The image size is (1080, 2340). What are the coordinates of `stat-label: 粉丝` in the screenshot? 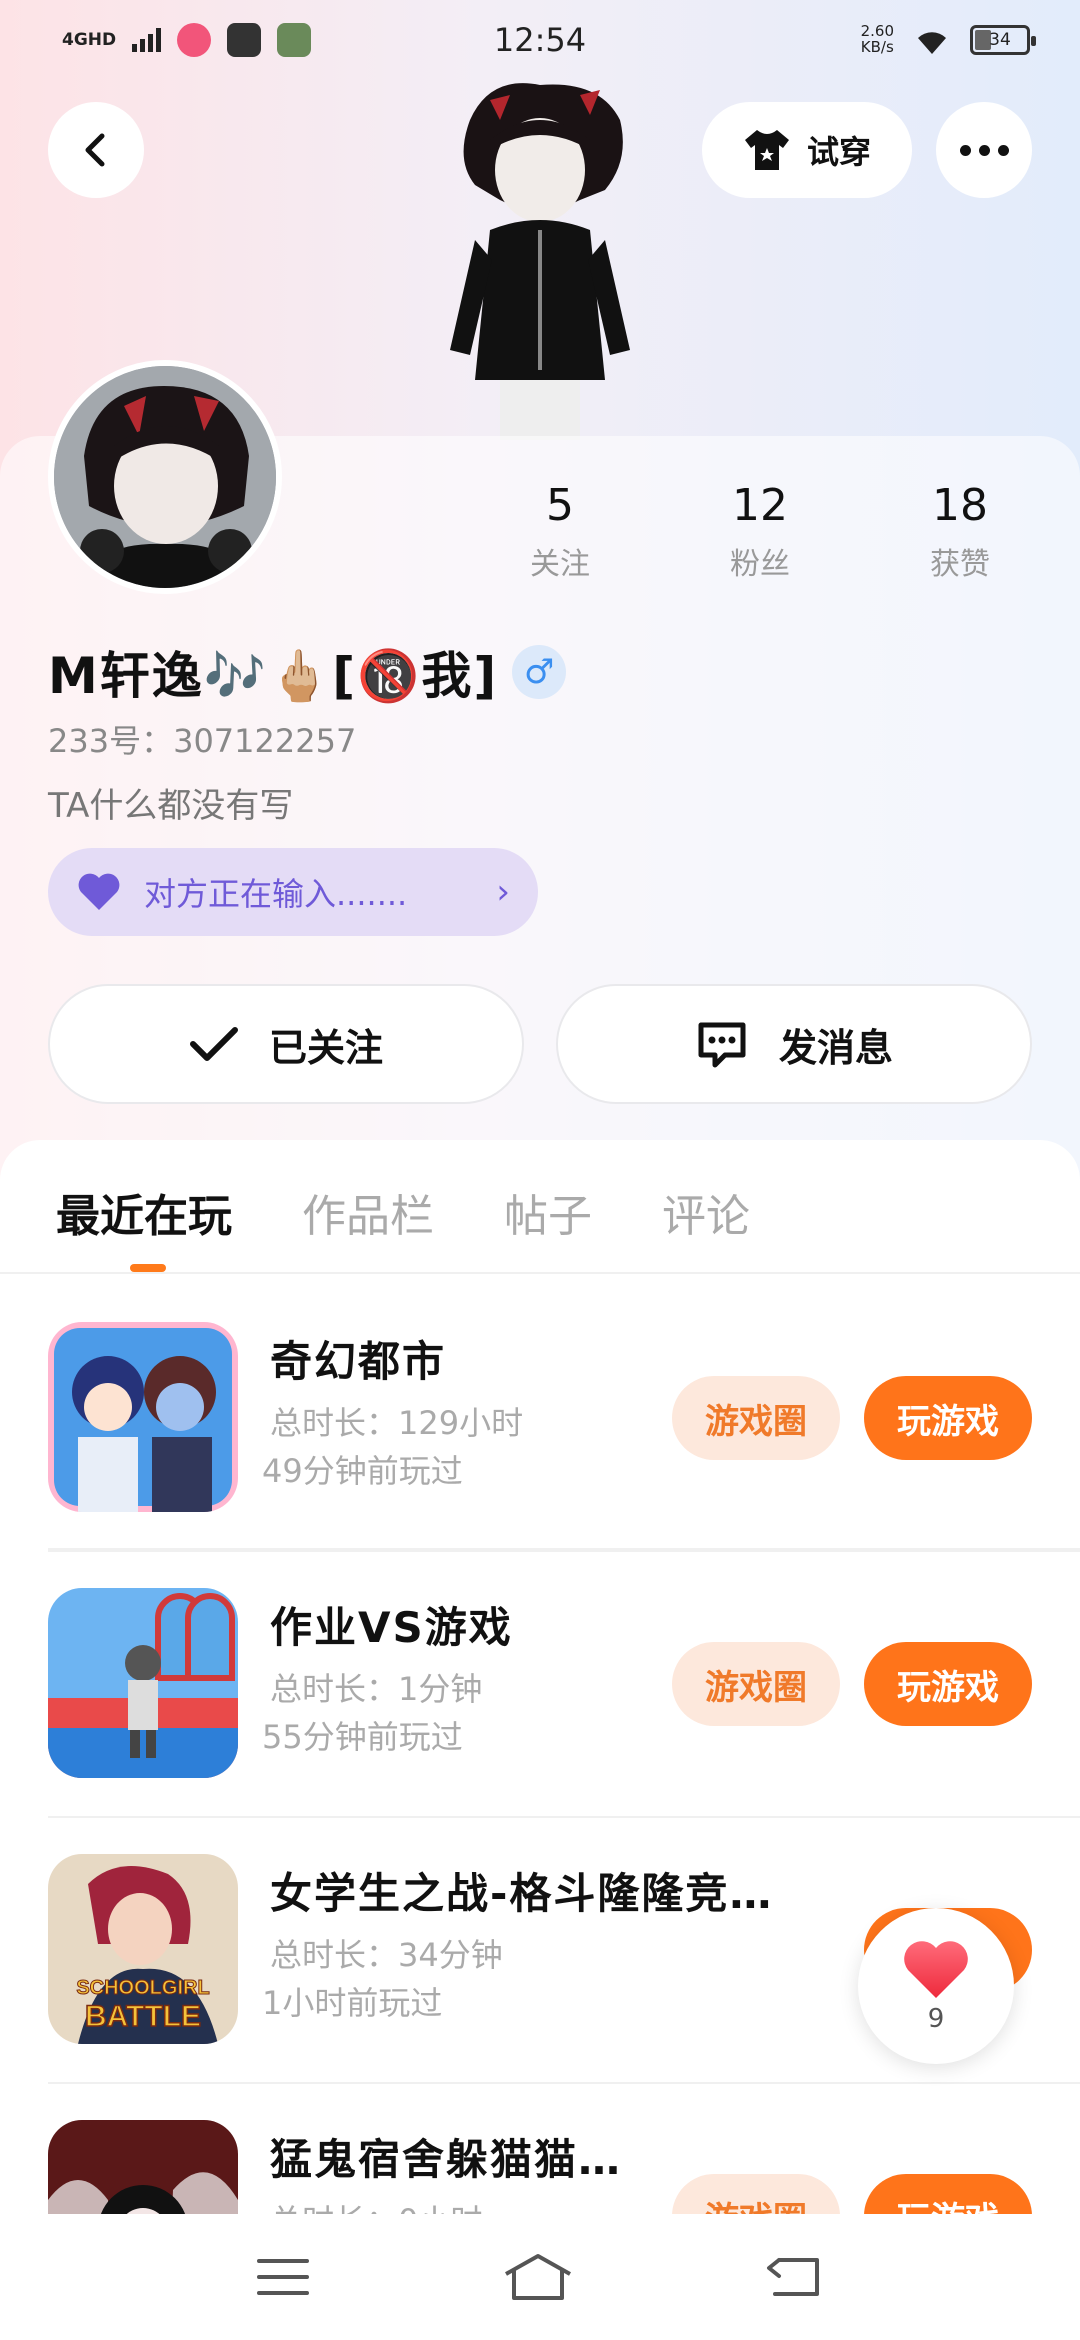 It's located at (760, 564).